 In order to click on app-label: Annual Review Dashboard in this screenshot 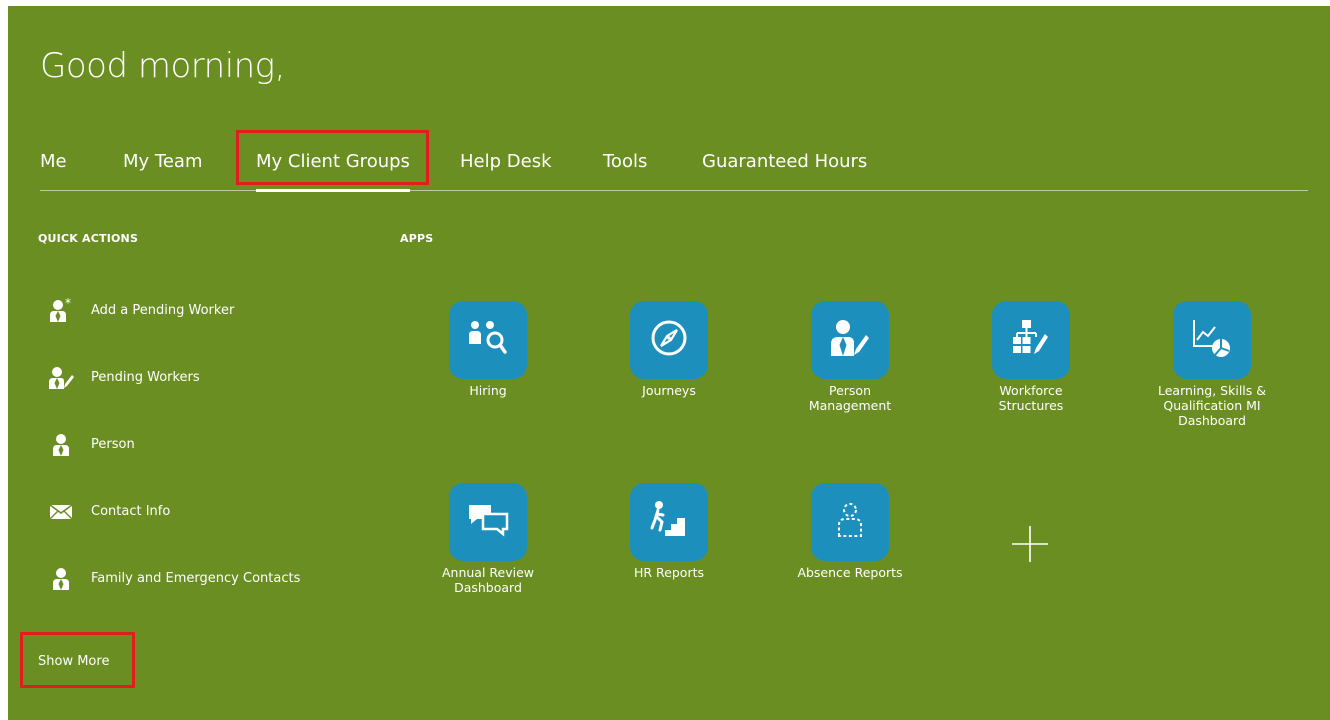, I will do `click(488, 580)`.